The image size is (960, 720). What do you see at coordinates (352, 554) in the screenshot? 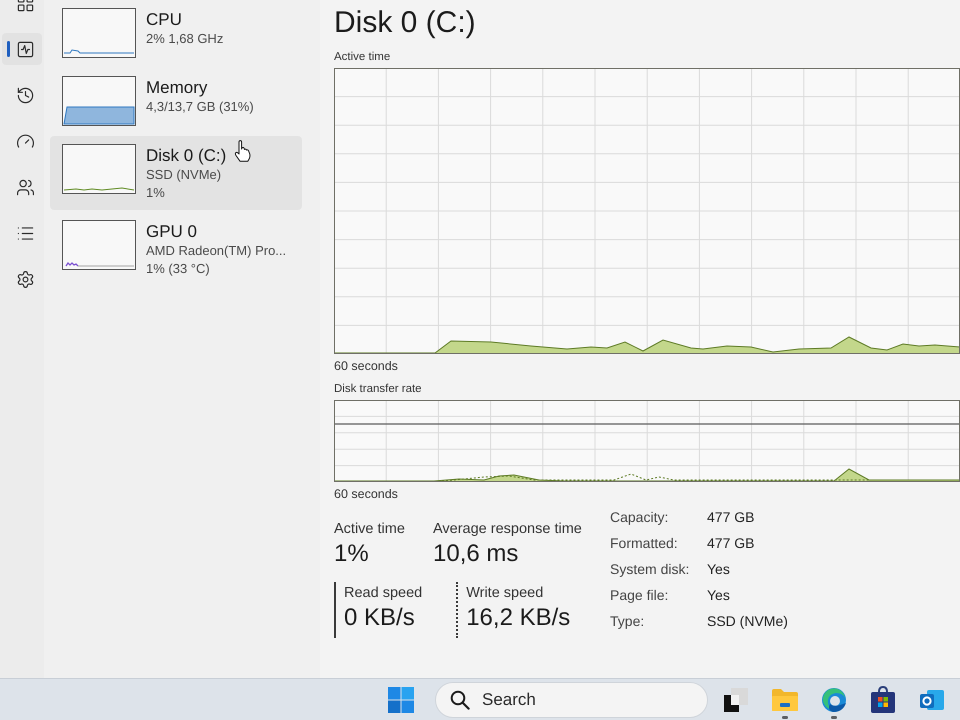
I see `stat-value: 1%` at bounding box center [352, 554].